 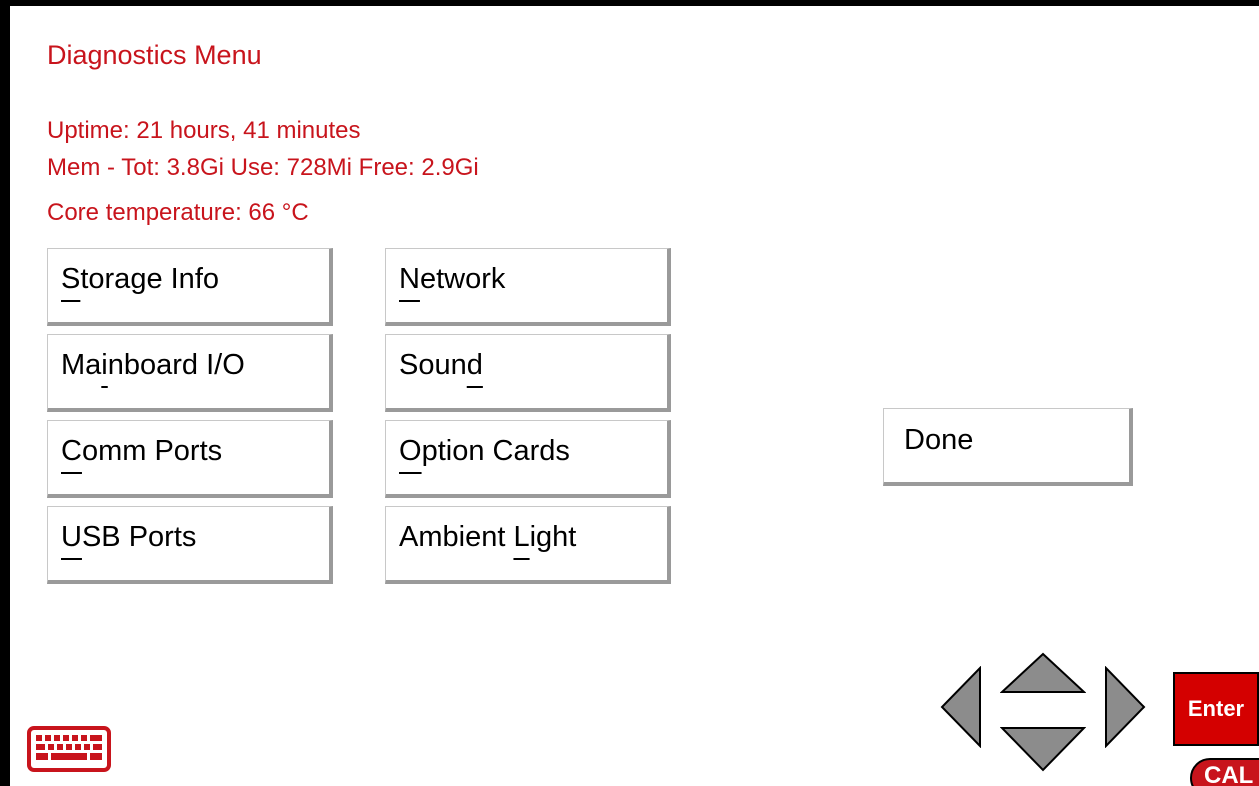 What do you see at coordinates (140, 279) in the screenshot?
I see `storage-info-label: Storage Info` at bounding box center [140, 279].